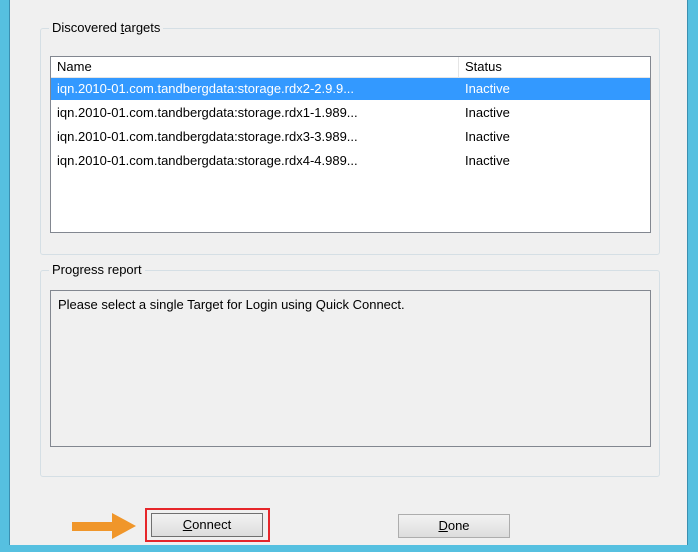 Image resolution: width=698 pixels, height=552 pixels. Describe the element at coordinates (5, 276) in the screenshot. I see `window-frame-left` at that location.